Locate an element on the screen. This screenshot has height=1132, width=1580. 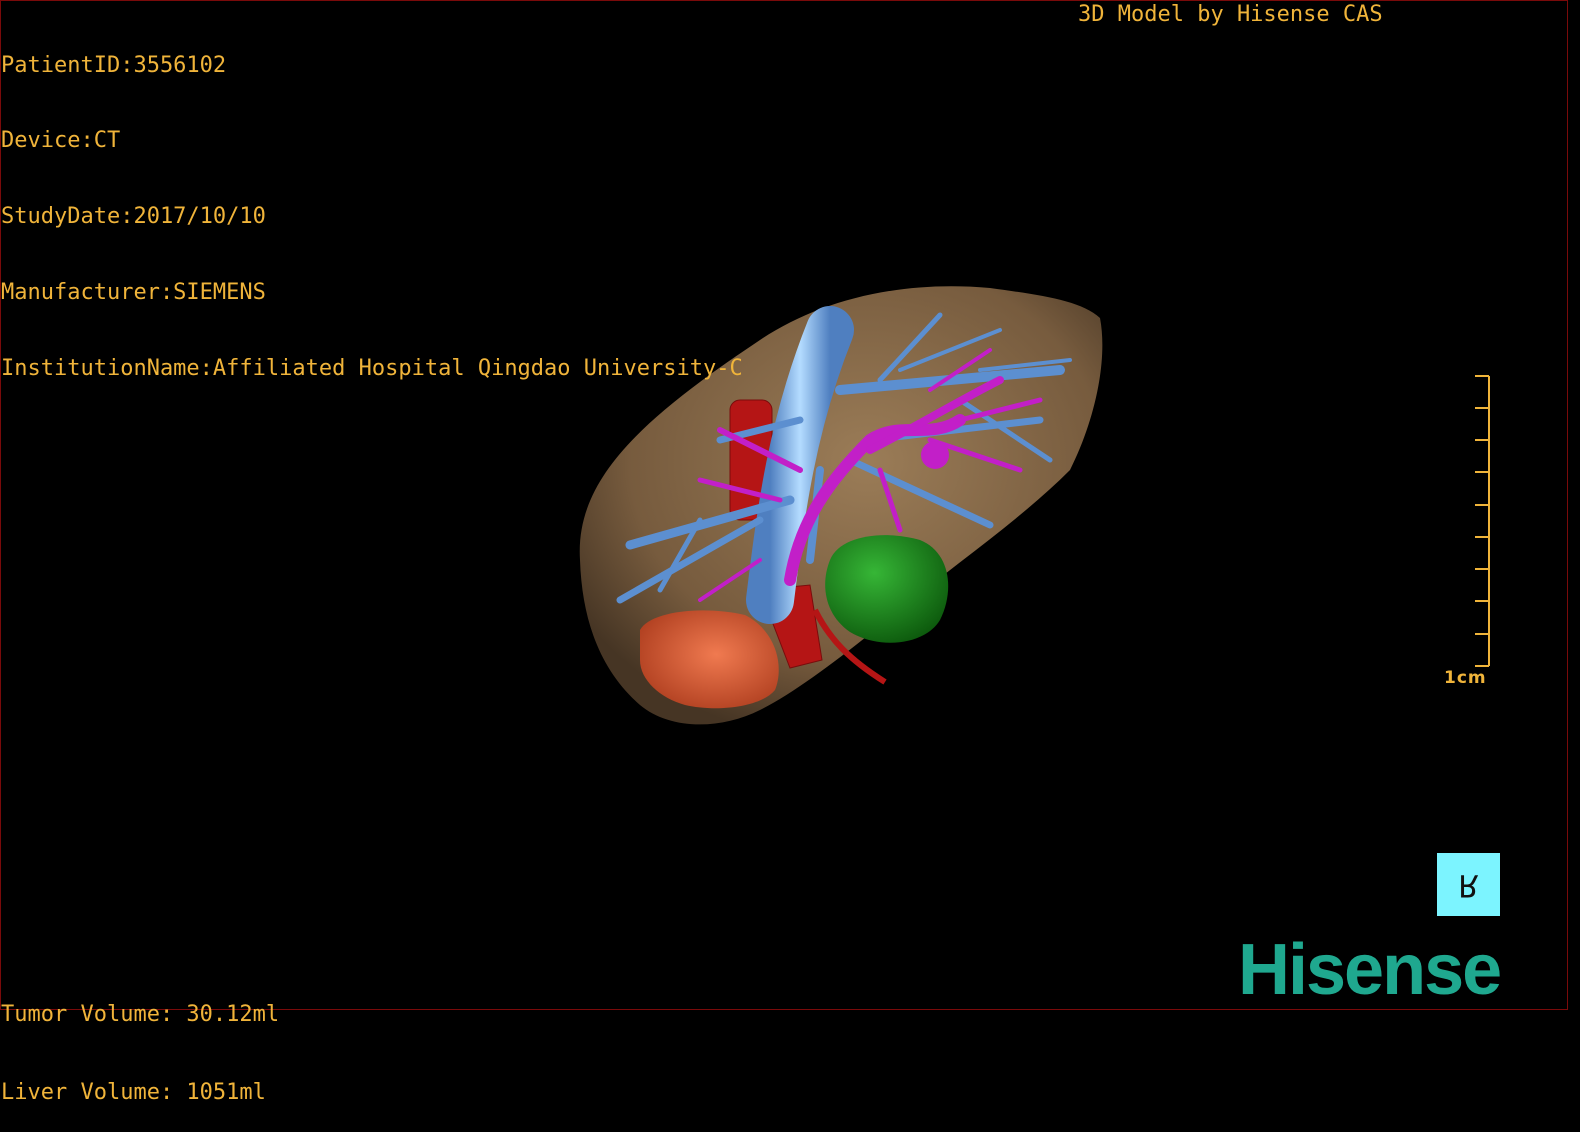
hisense-logo: Hisense is located at coordinates (1370, 970).